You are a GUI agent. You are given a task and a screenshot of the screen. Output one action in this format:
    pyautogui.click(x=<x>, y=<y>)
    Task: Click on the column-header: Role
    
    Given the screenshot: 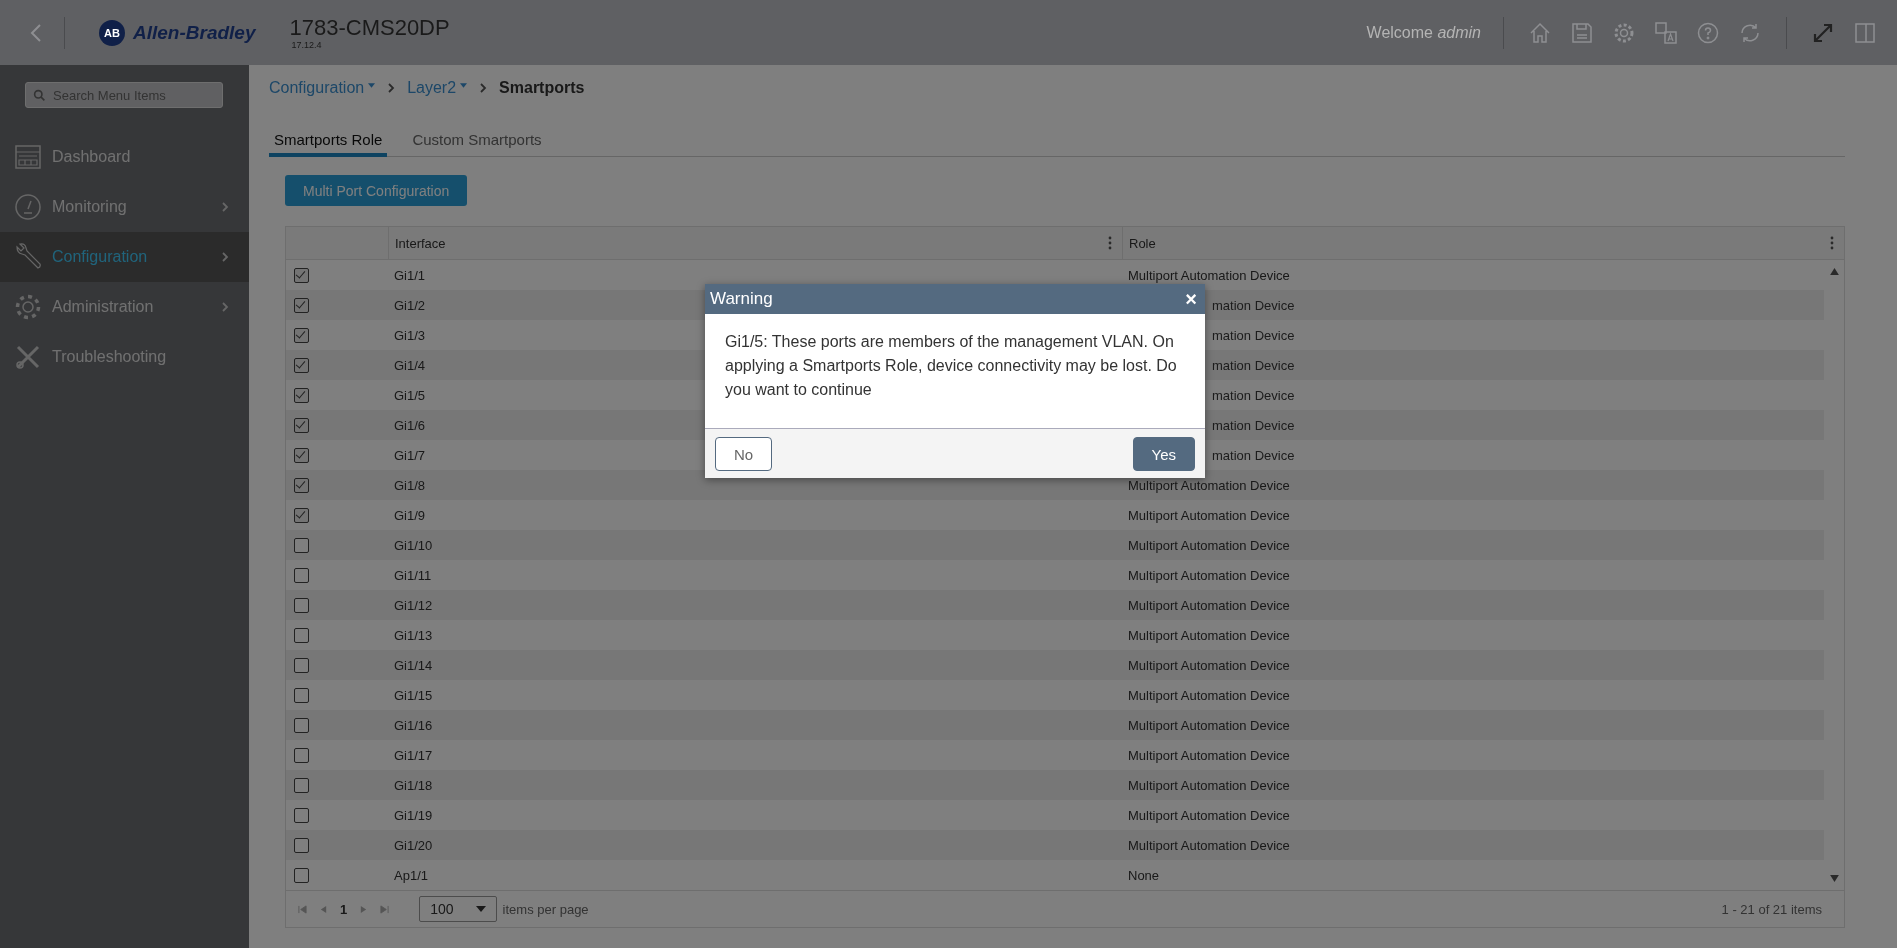 What is the action you would take?
    pyautogui.click(x=1142, y=243)
    